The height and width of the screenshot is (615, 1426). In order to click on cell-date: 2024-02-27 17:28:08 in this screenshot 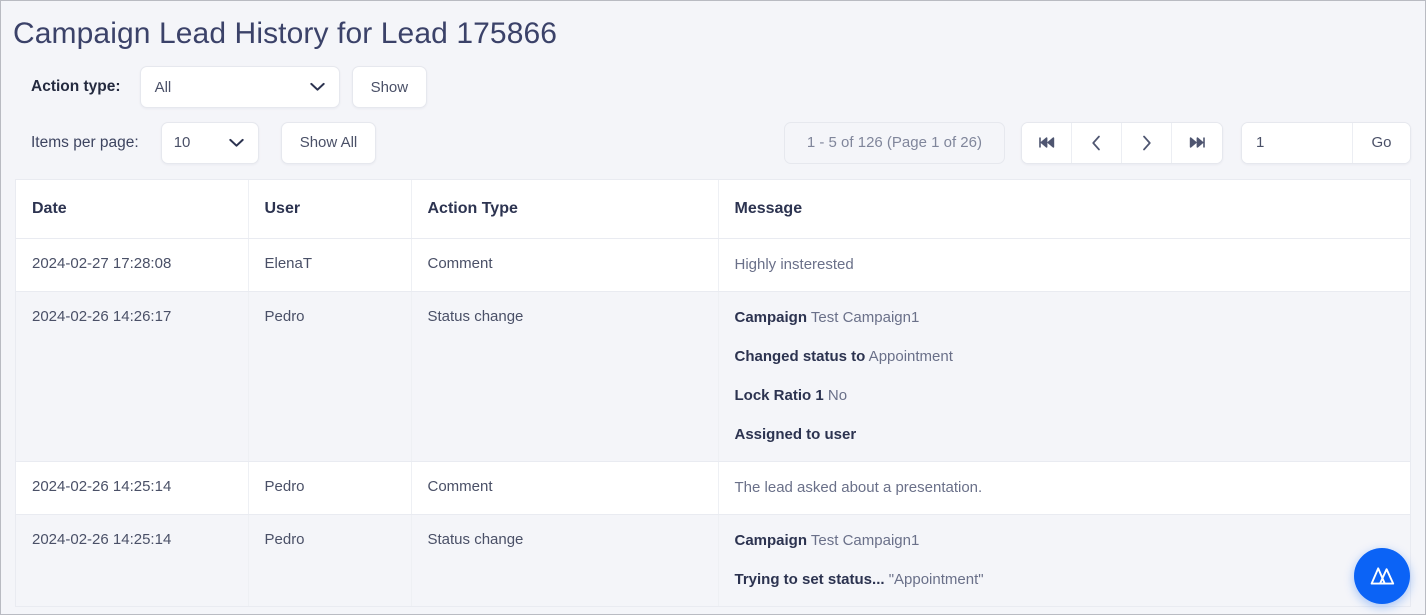, I will do `click(132, 265)`.